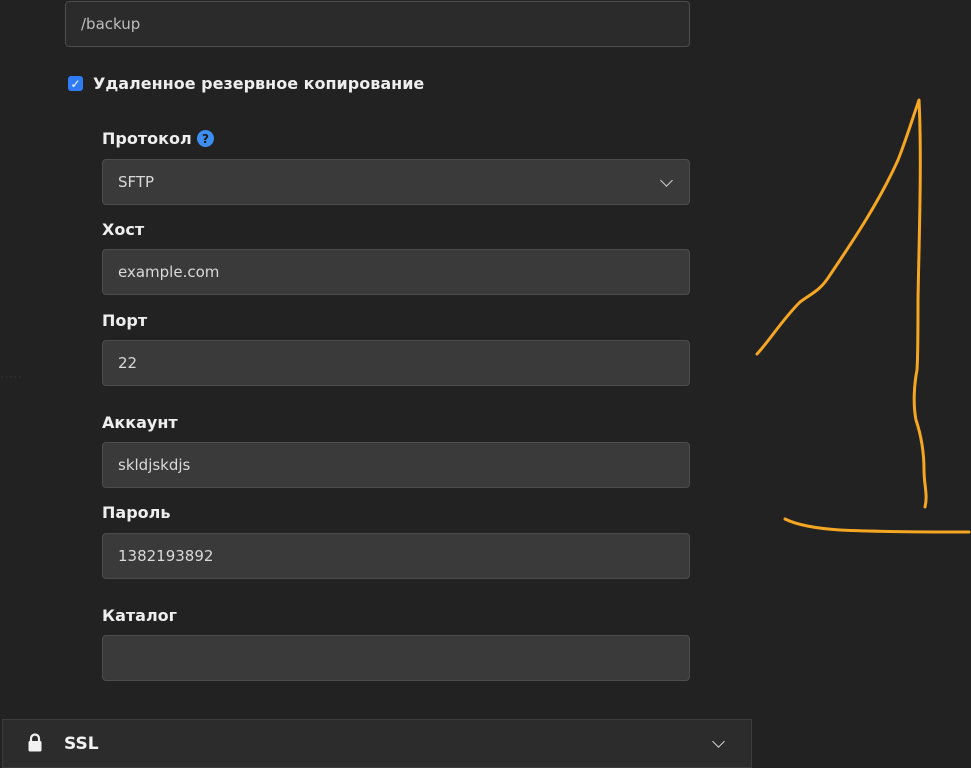 The image size is (971, 768). What do you see at coordinates (169, 272) in the screenshot?
I see `host-value: example.com` at bounding box center [169, 272].